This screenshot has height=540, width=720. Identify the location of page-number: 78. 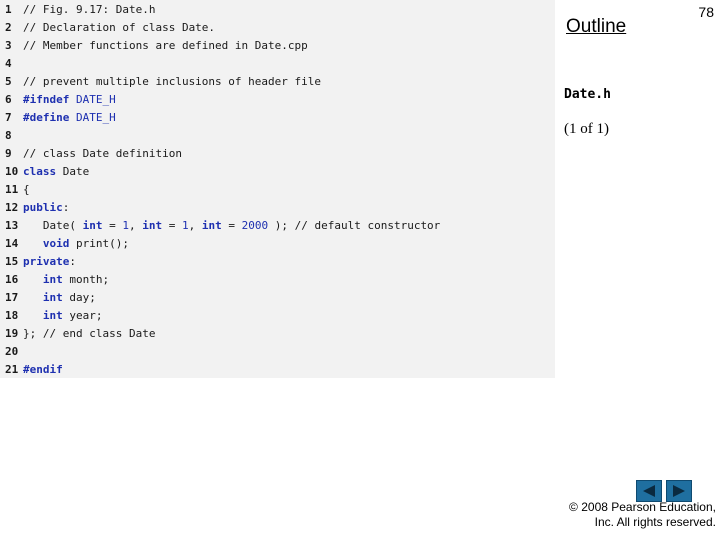
(706, 12).